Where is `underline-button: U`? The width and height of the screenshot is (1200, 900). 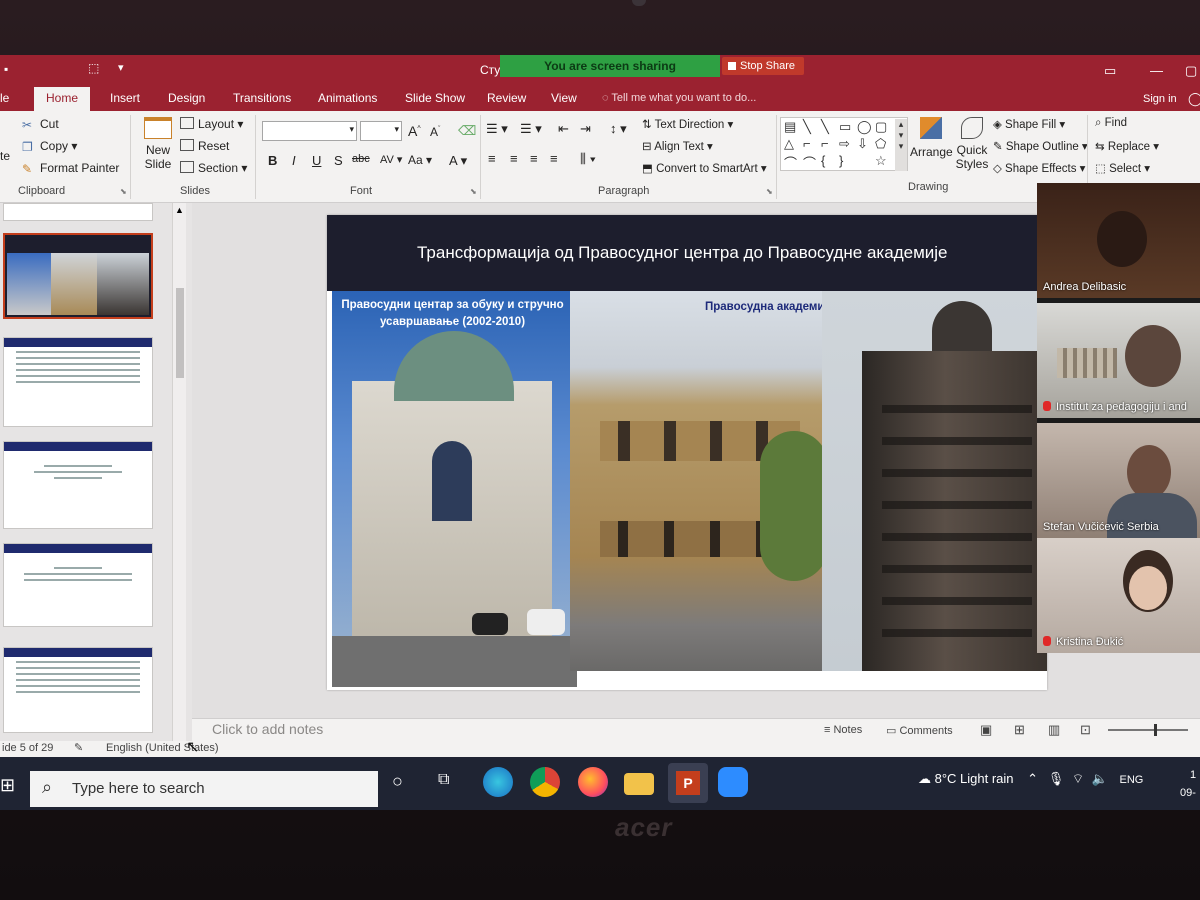
underline-button: U is located at coordinates (316, 160).